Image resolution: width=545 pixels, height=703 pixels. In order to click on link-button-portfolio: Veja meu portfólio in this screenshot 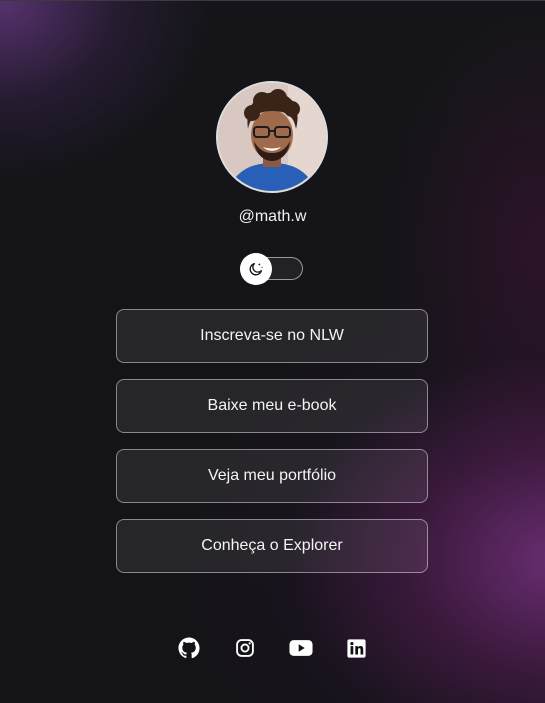, I will do `click(272, 476)`.